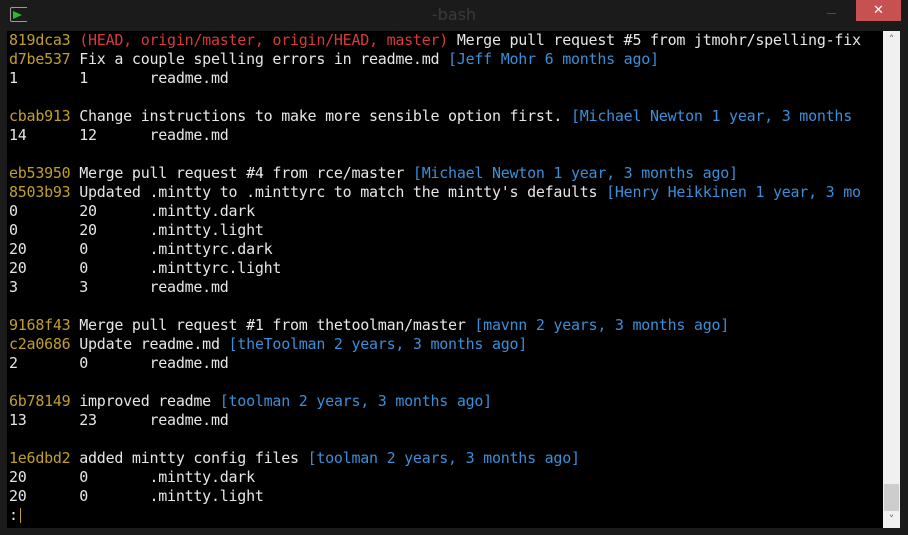 This screenshot has width=908, height=535. Describe the element at coordinates (435, 268) in the screenshot. I see `numstat-line: 20 0 .minttyrc.light` at that location.